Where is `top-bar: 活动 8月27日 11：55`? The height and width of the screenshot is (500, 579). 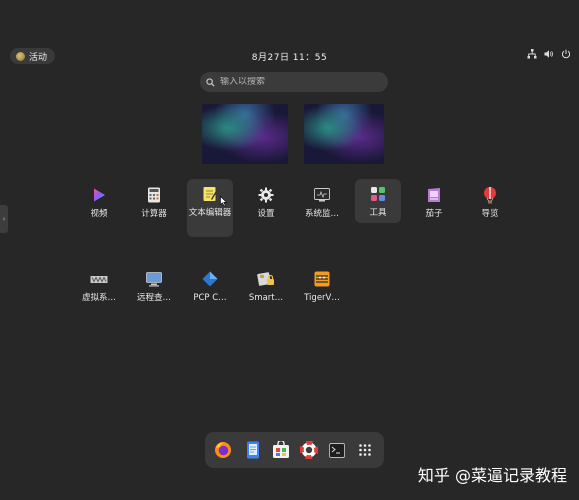
top-bar: 活动 8月27日 11：55 is located at coordinates (289, 56).